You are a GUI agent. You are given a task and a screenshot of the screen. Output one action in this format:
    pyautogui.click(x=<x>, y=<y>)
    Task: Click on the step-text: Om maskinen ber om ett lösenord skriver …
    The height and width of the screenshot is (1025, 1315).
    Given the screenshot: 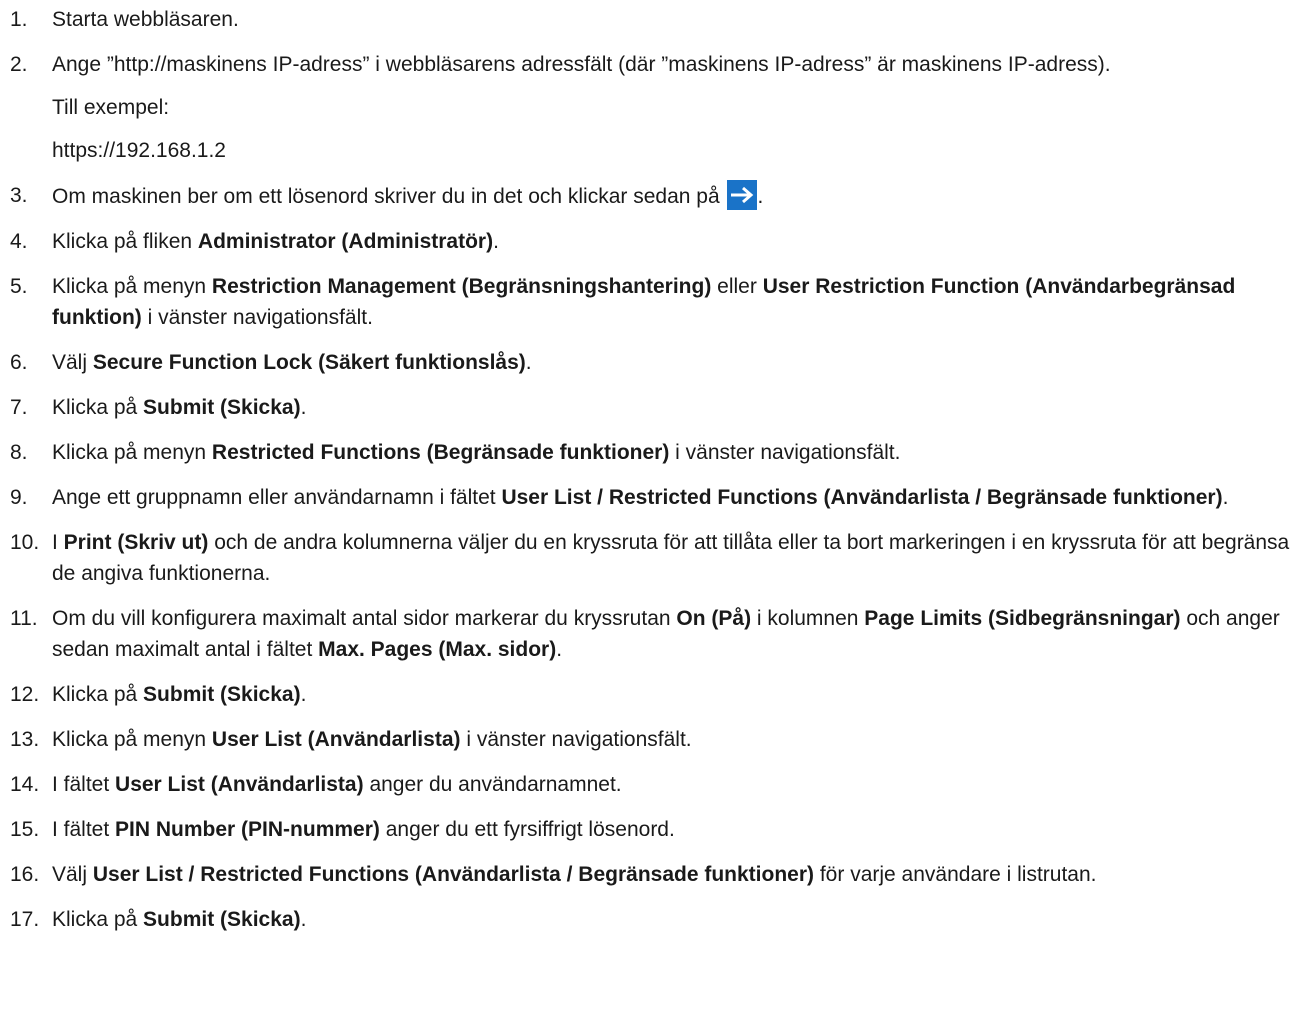 What is the action you would take?
    pyautogui.click(x=678, y=196)
    